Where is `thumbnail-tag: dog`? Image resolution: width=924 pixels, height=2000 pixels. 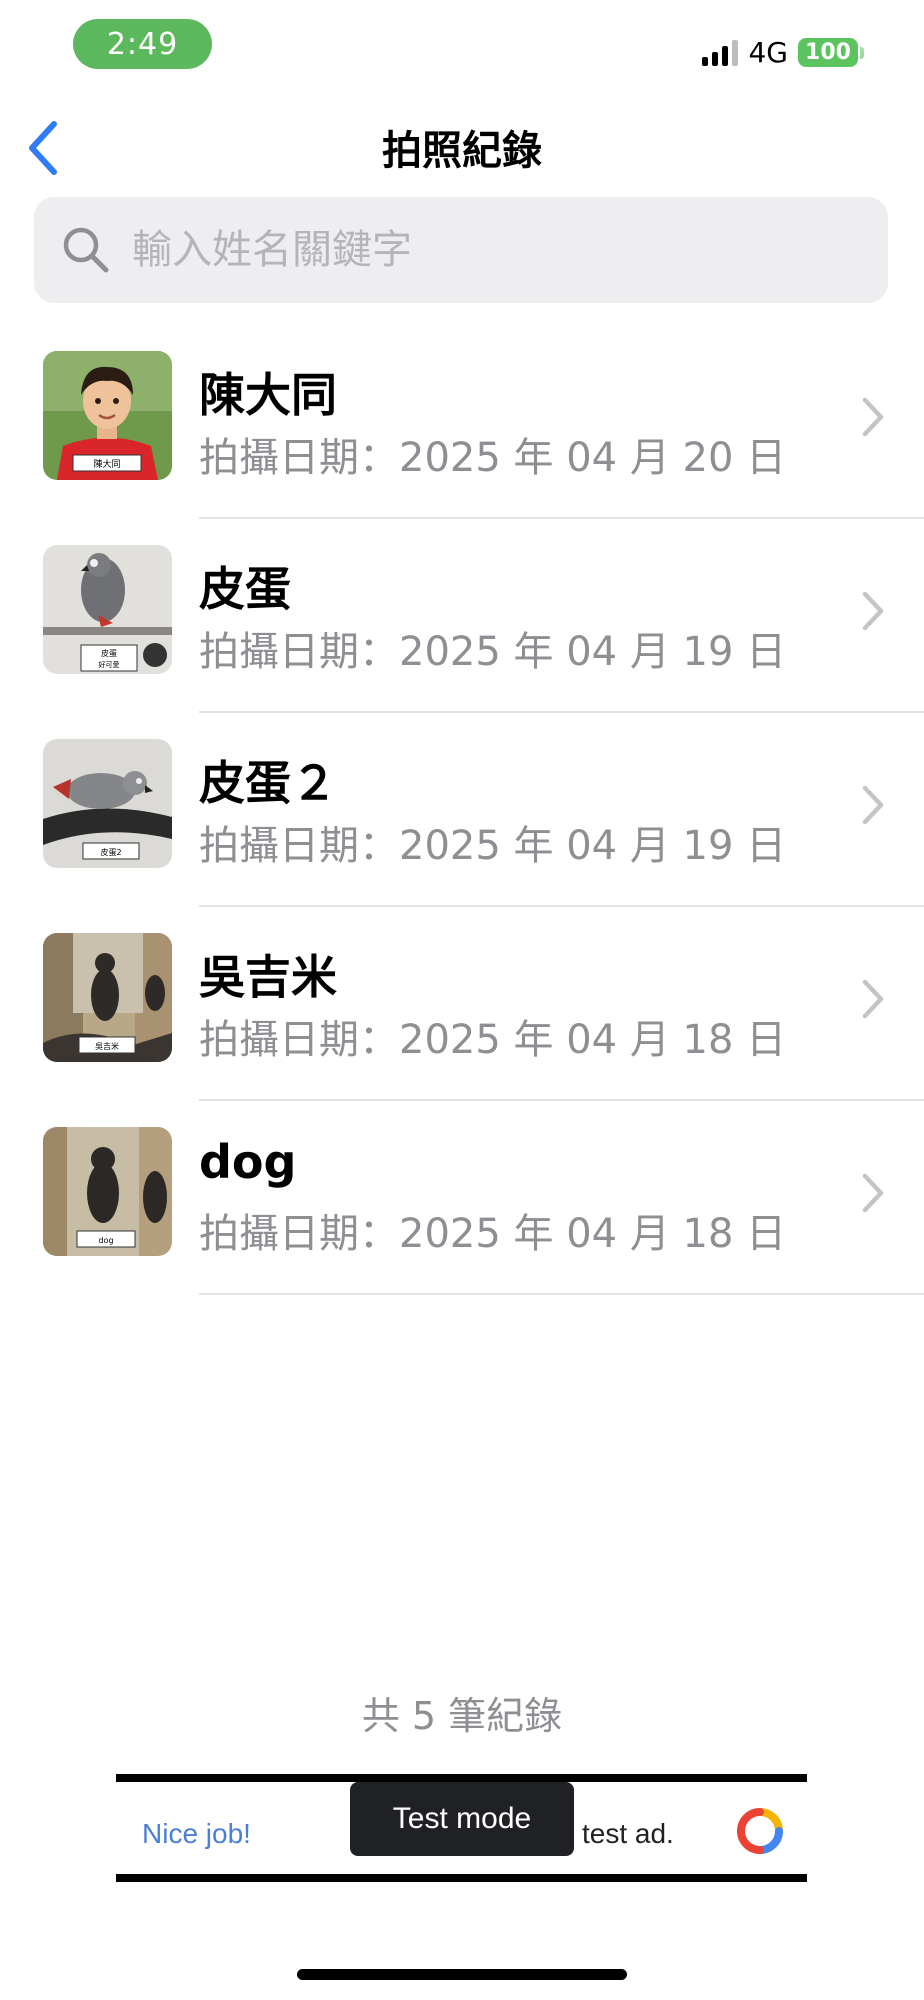
thumbnail-tag: dog is located at coordinates (105, 1240).